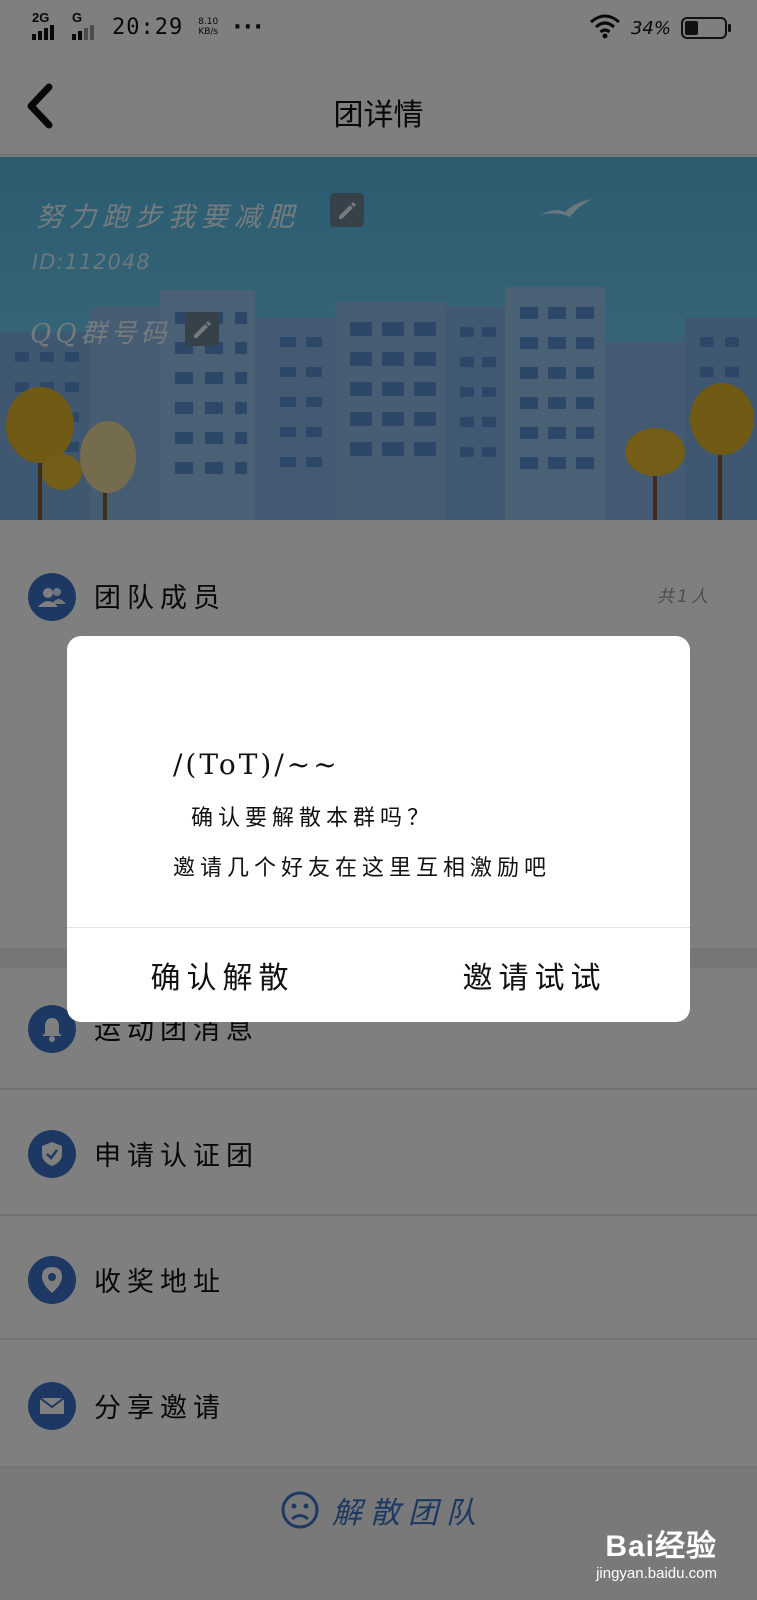  Describe the element at coordinates (656, 1573) in the screenshot. I see `watermark-url: jingyan.baidu.com` at that location.